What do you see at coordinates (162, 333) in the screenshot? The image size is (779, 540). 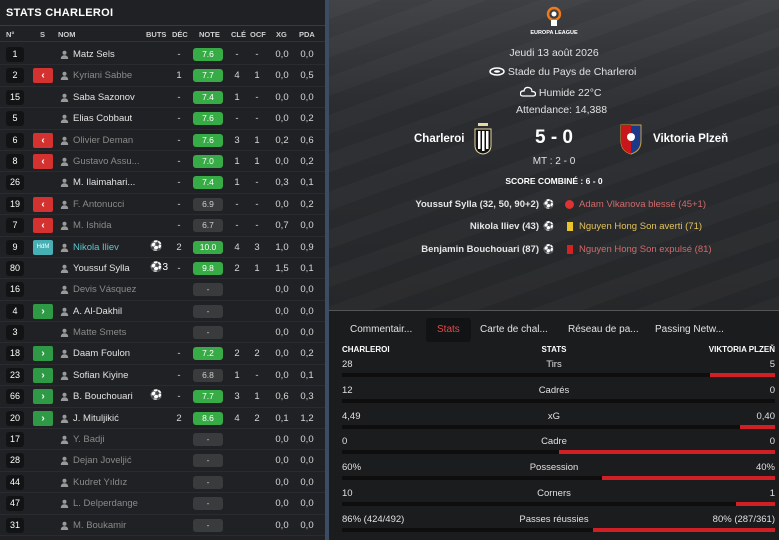 I see `table-row: 3 Matte Smets - 0,0 0,0` at bounding box center [162, 333].